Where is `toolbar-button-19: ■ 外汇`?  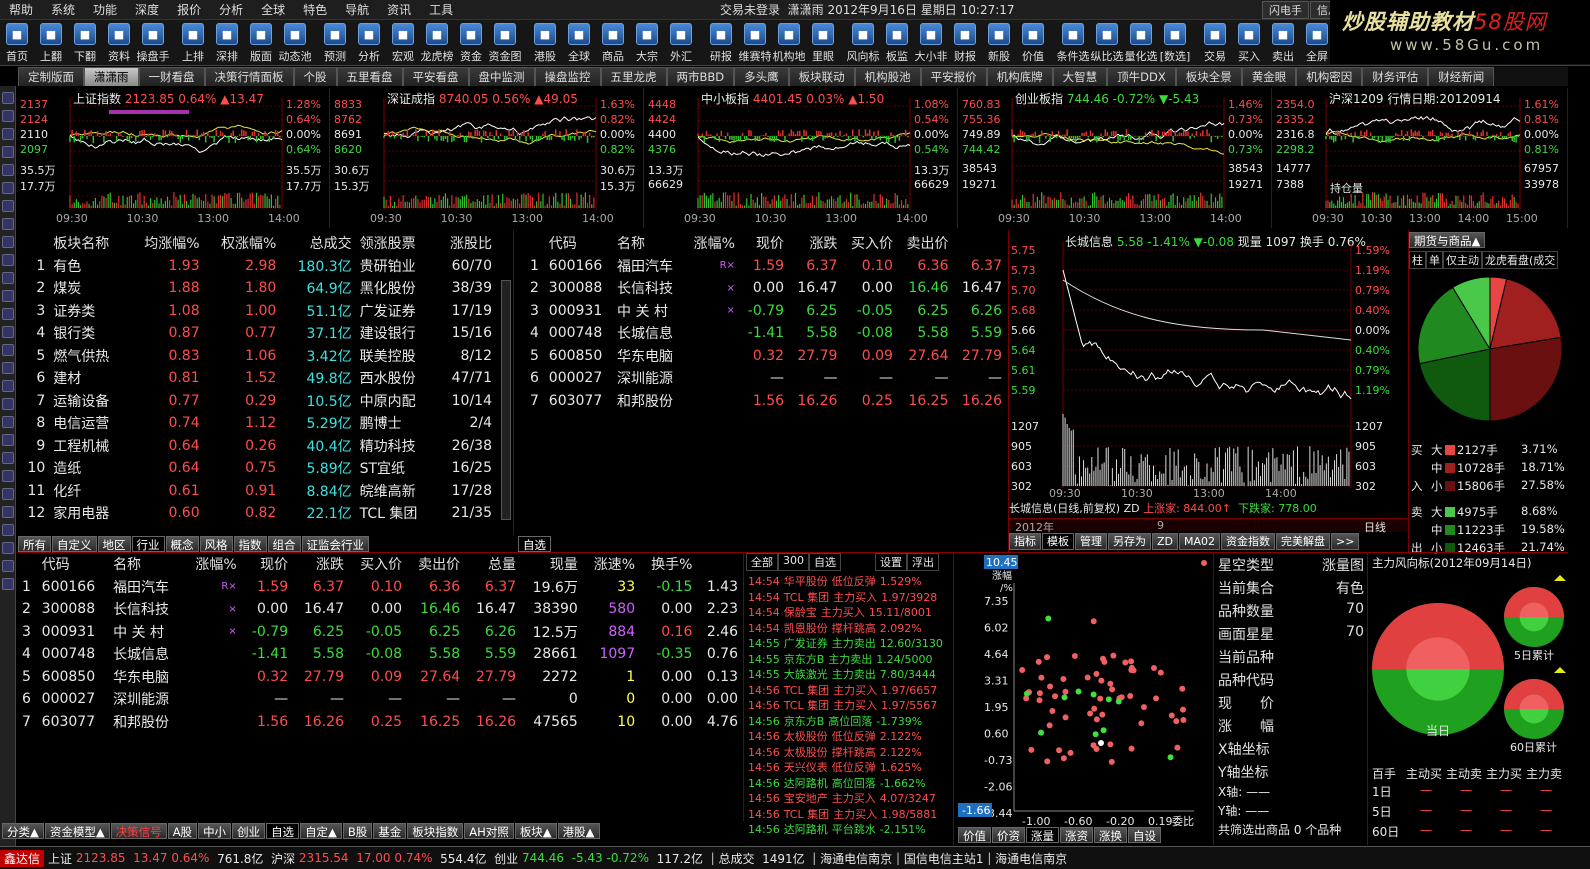 toolbar-button-19: ■ 外汇 is located at coordinates (681, 42).